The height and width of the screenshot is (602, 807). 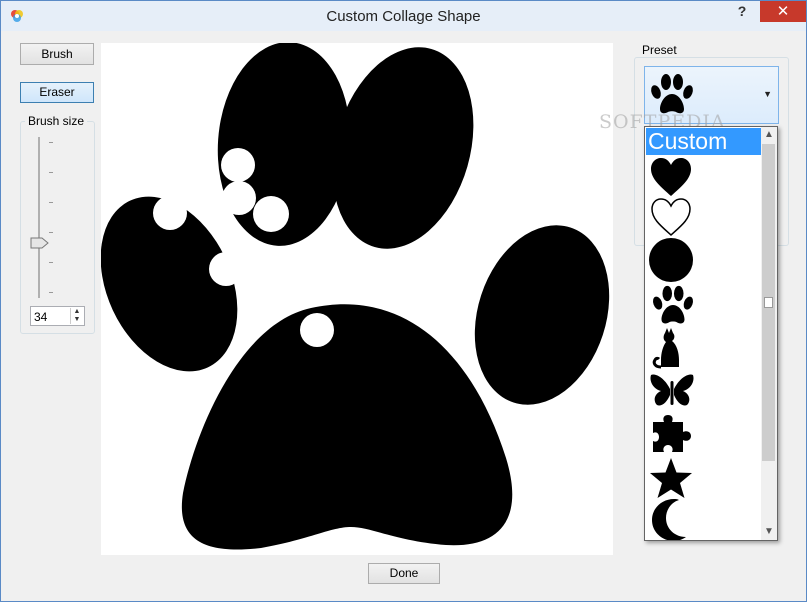 What do you see at coordinates (704, 347) in the screenshot?
I see `preset-option-cat` at bounding box center [704, 347].